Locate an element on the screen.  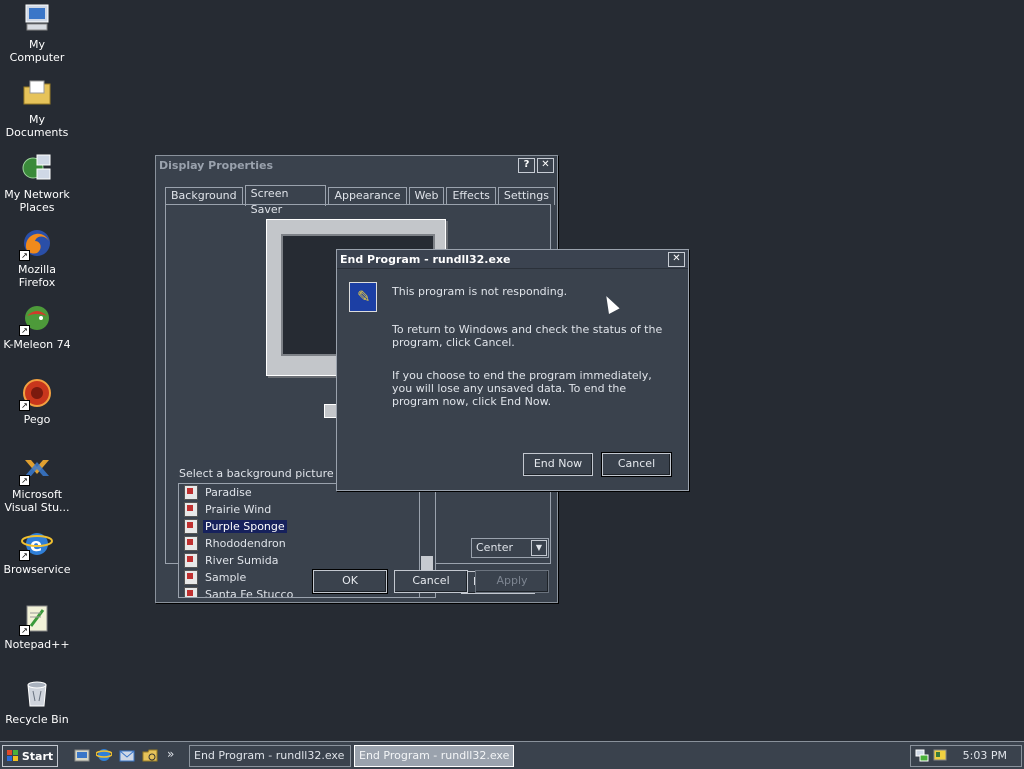
network-icon is located at coordinates (37, 168).